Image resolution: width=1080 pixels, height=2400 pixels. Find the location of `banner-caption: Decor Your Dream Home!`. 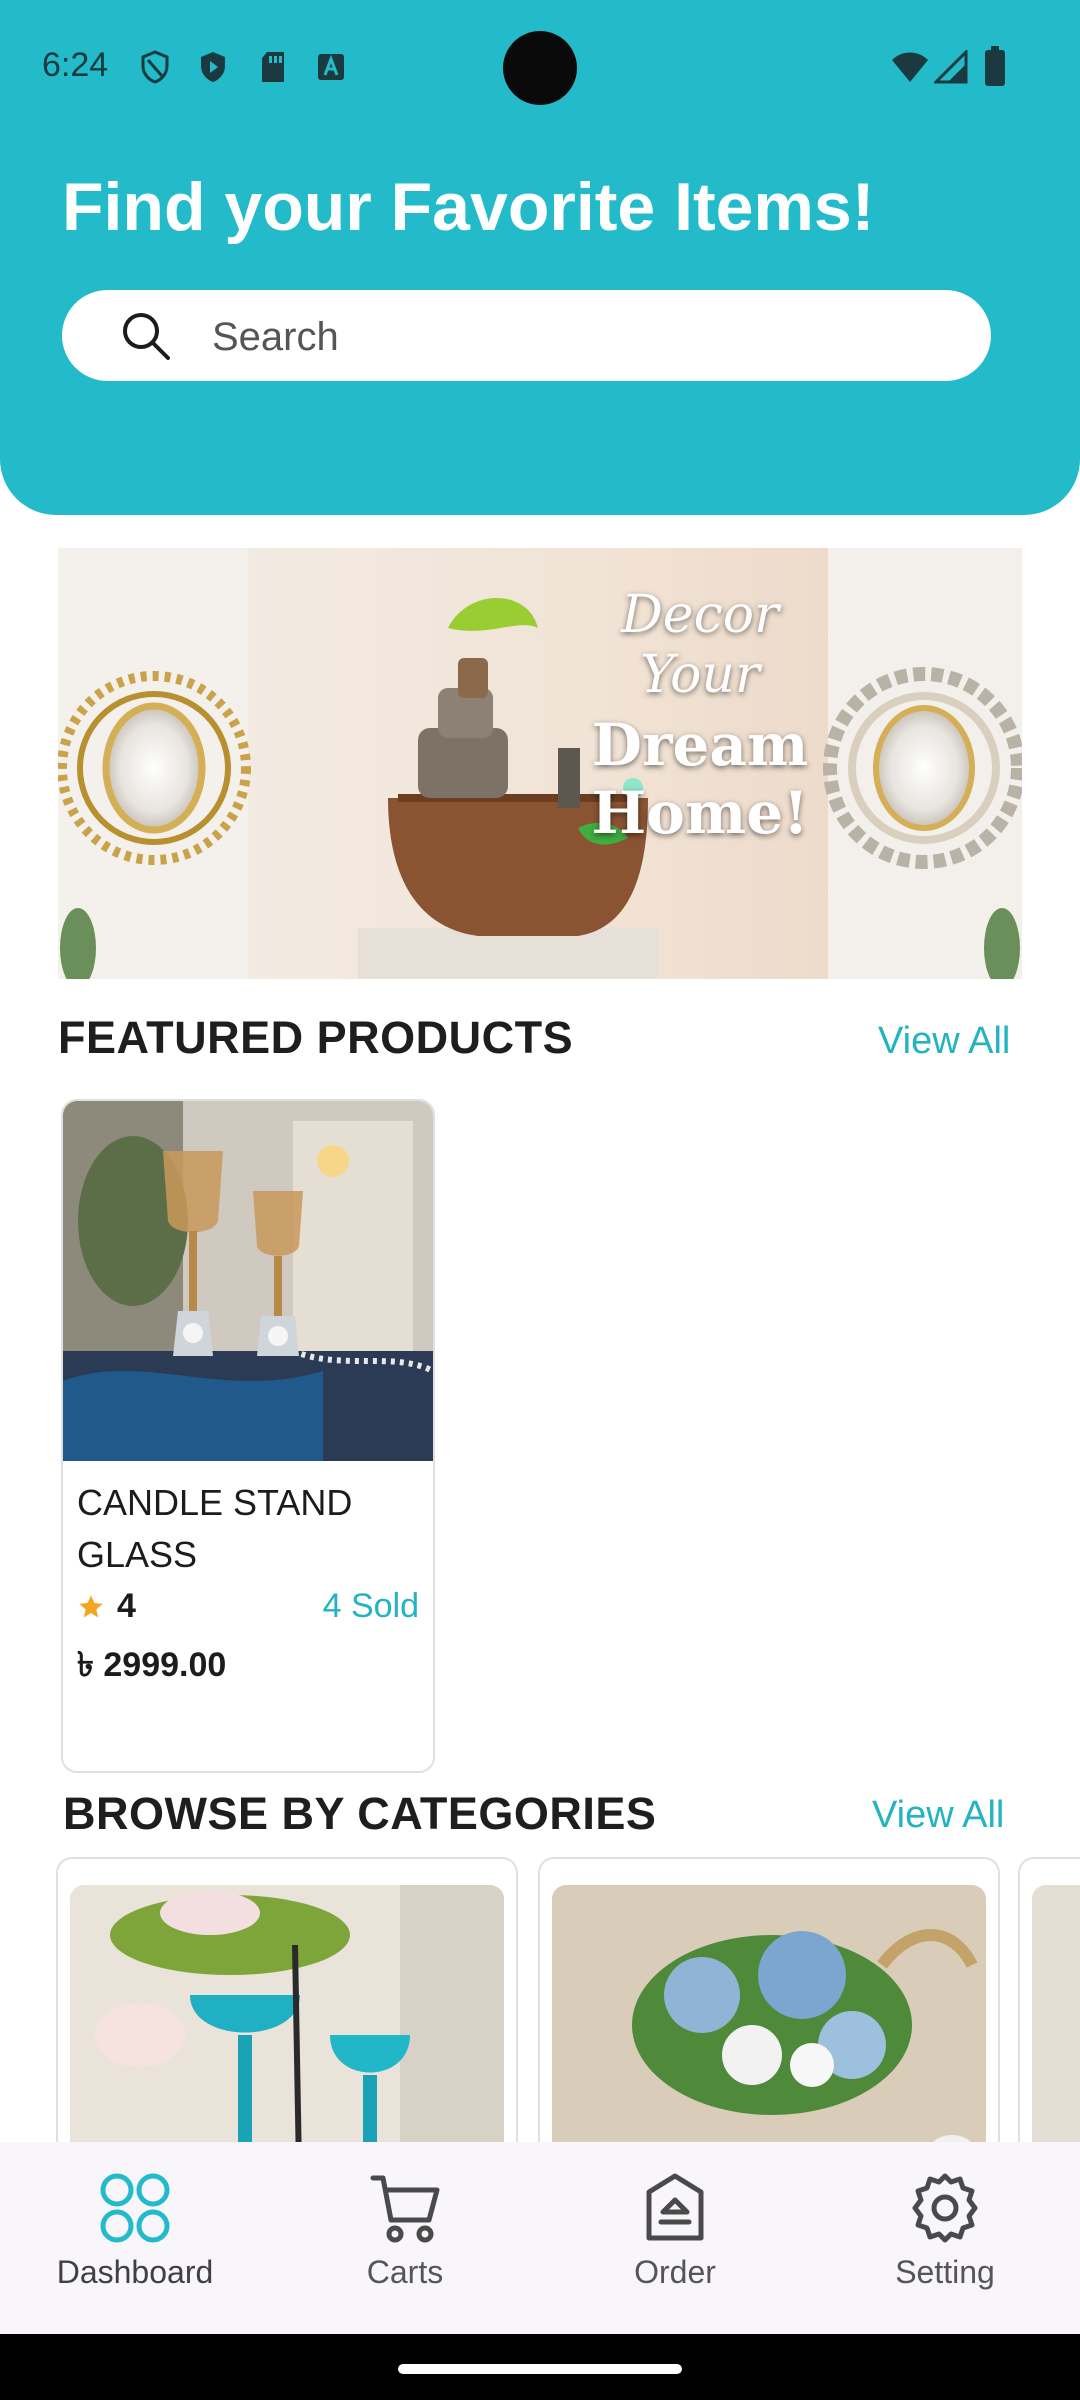

banner-caption: Decor Your Dream Home! is located at coordinates (700, 716).